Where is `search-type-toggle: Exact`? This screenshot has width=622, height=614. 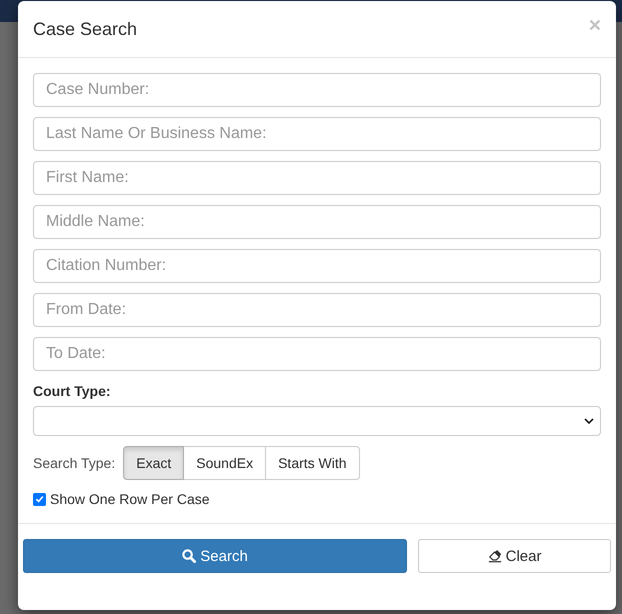 search-type-toggle: Exact is located at coordinates (153, 463).